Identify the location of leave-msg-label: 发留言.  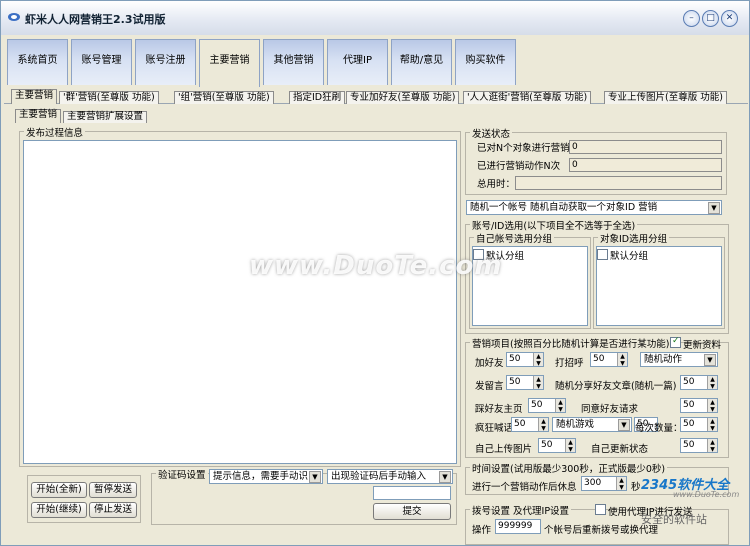
(489, 386).